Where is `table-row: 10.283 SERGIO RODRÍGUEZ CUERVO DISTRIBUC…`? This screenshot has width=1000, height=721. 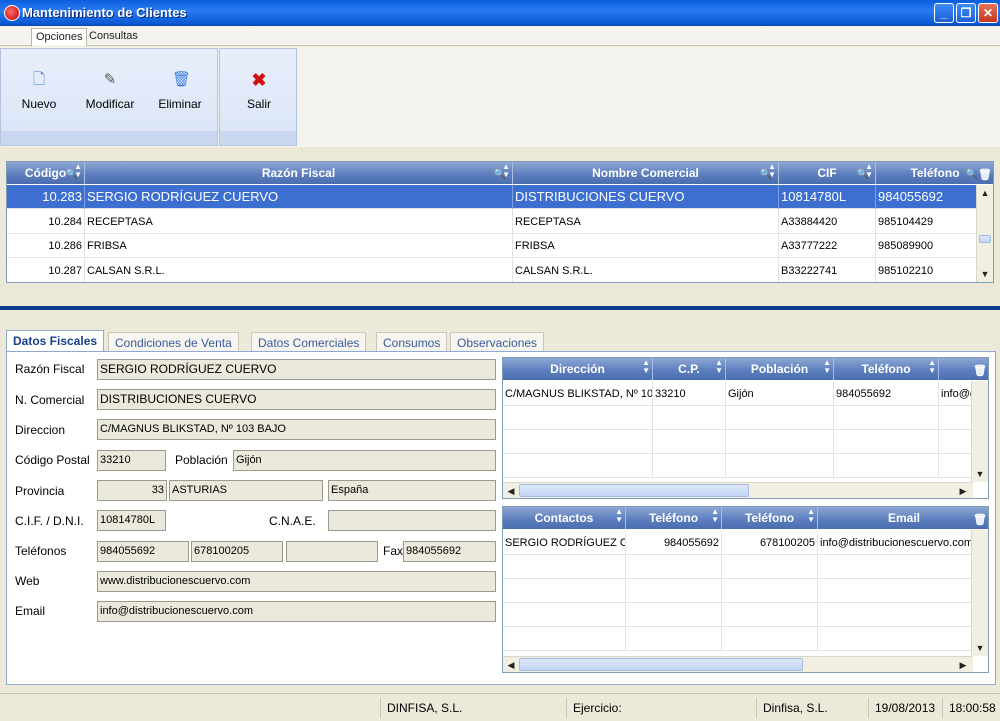 table-row: 10.283 SERGIO RODRÍGUEZ CUERVO DISTRIBUC… is located at coordinates (500, 197).